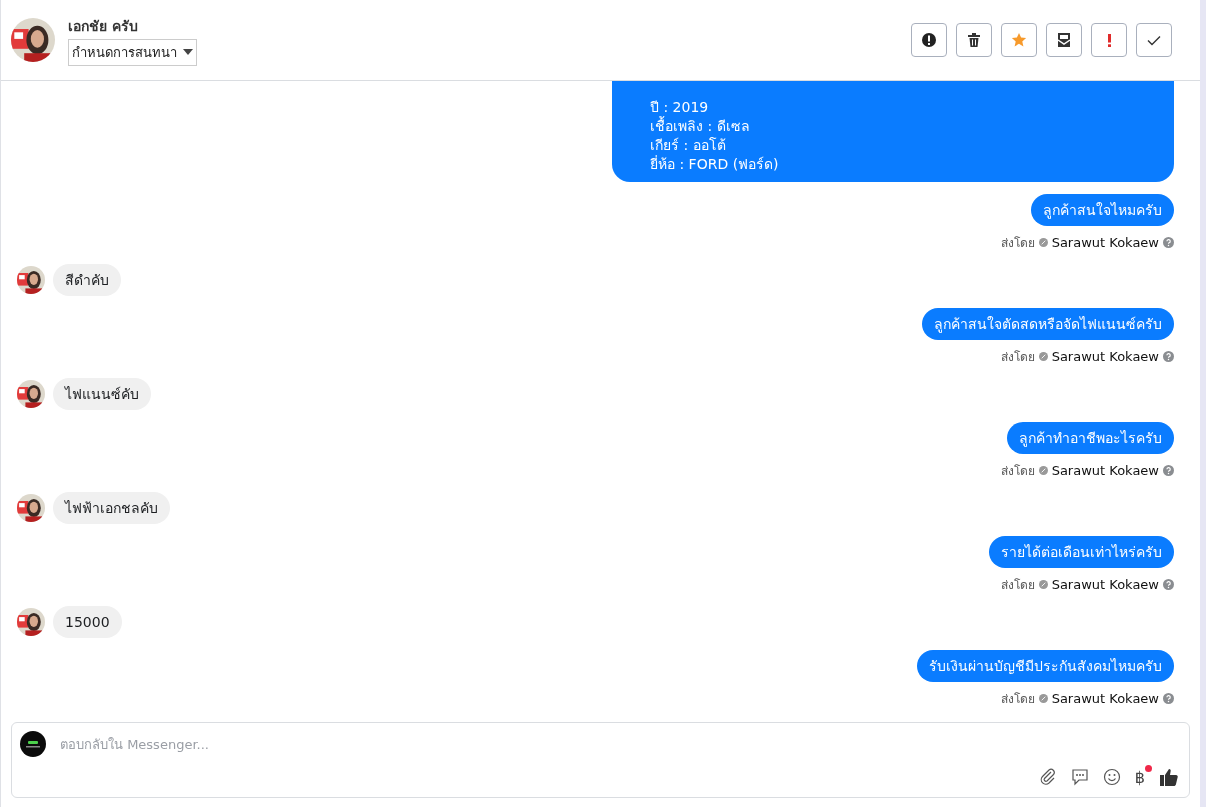  Describe the element at coordinates (1047, 777) in the screenshot. I see `paperclip-icon` at that location.